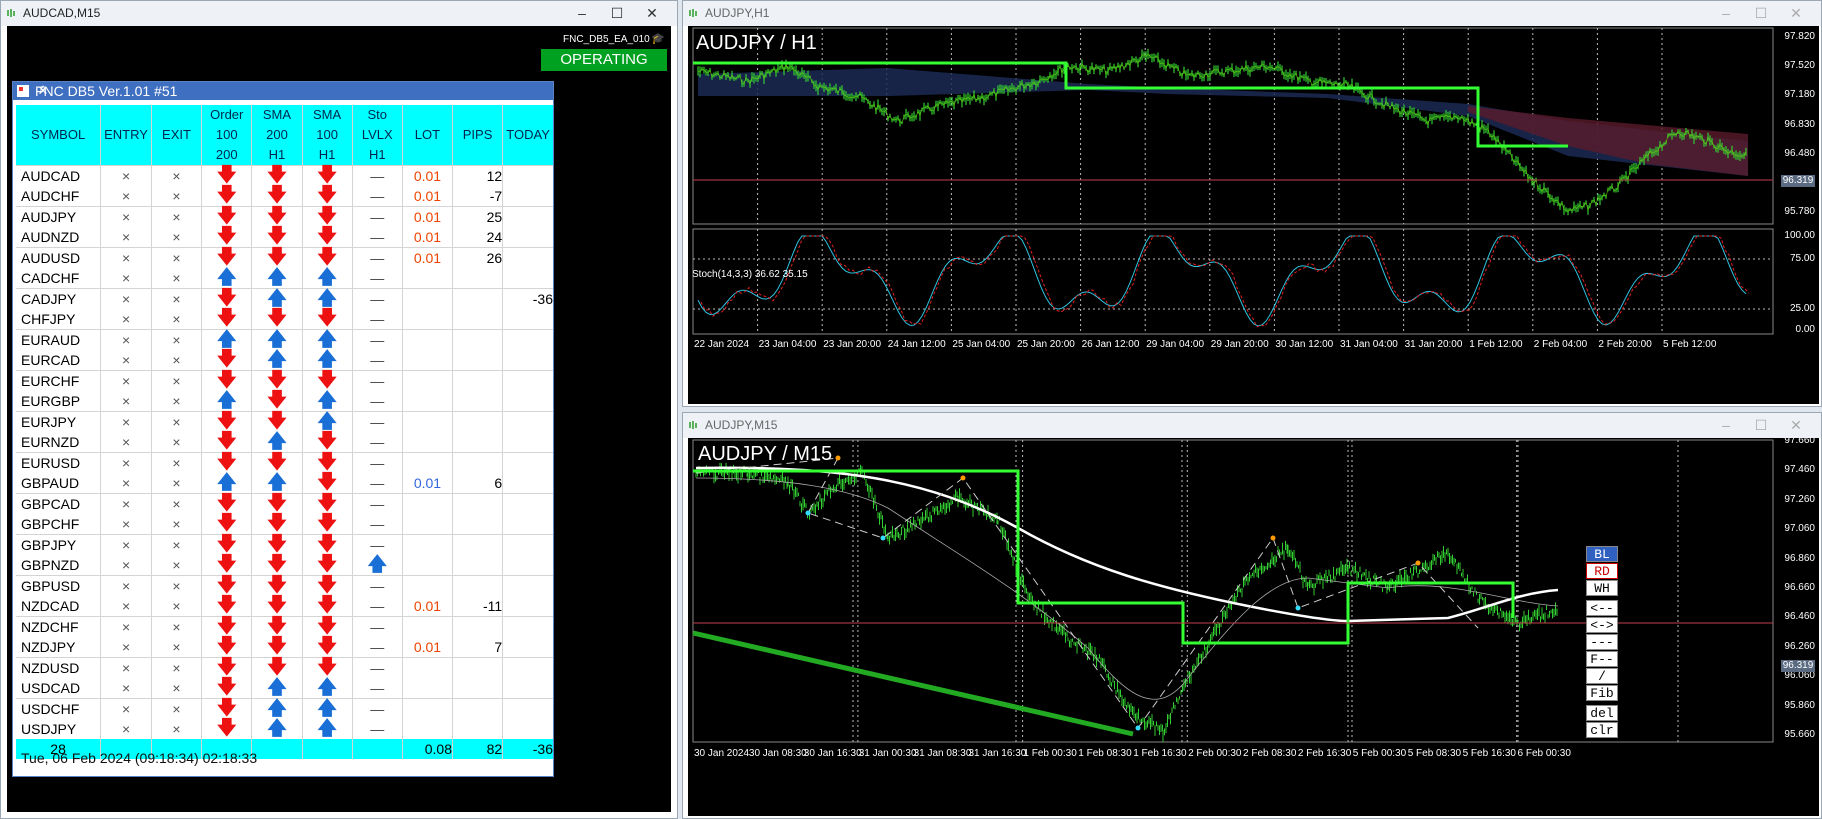 The image size is (1822, 819). I want to click on table-row: AUDNZD × × 🡇 🡇 🡇 —0.01 24, so click(284, 237).